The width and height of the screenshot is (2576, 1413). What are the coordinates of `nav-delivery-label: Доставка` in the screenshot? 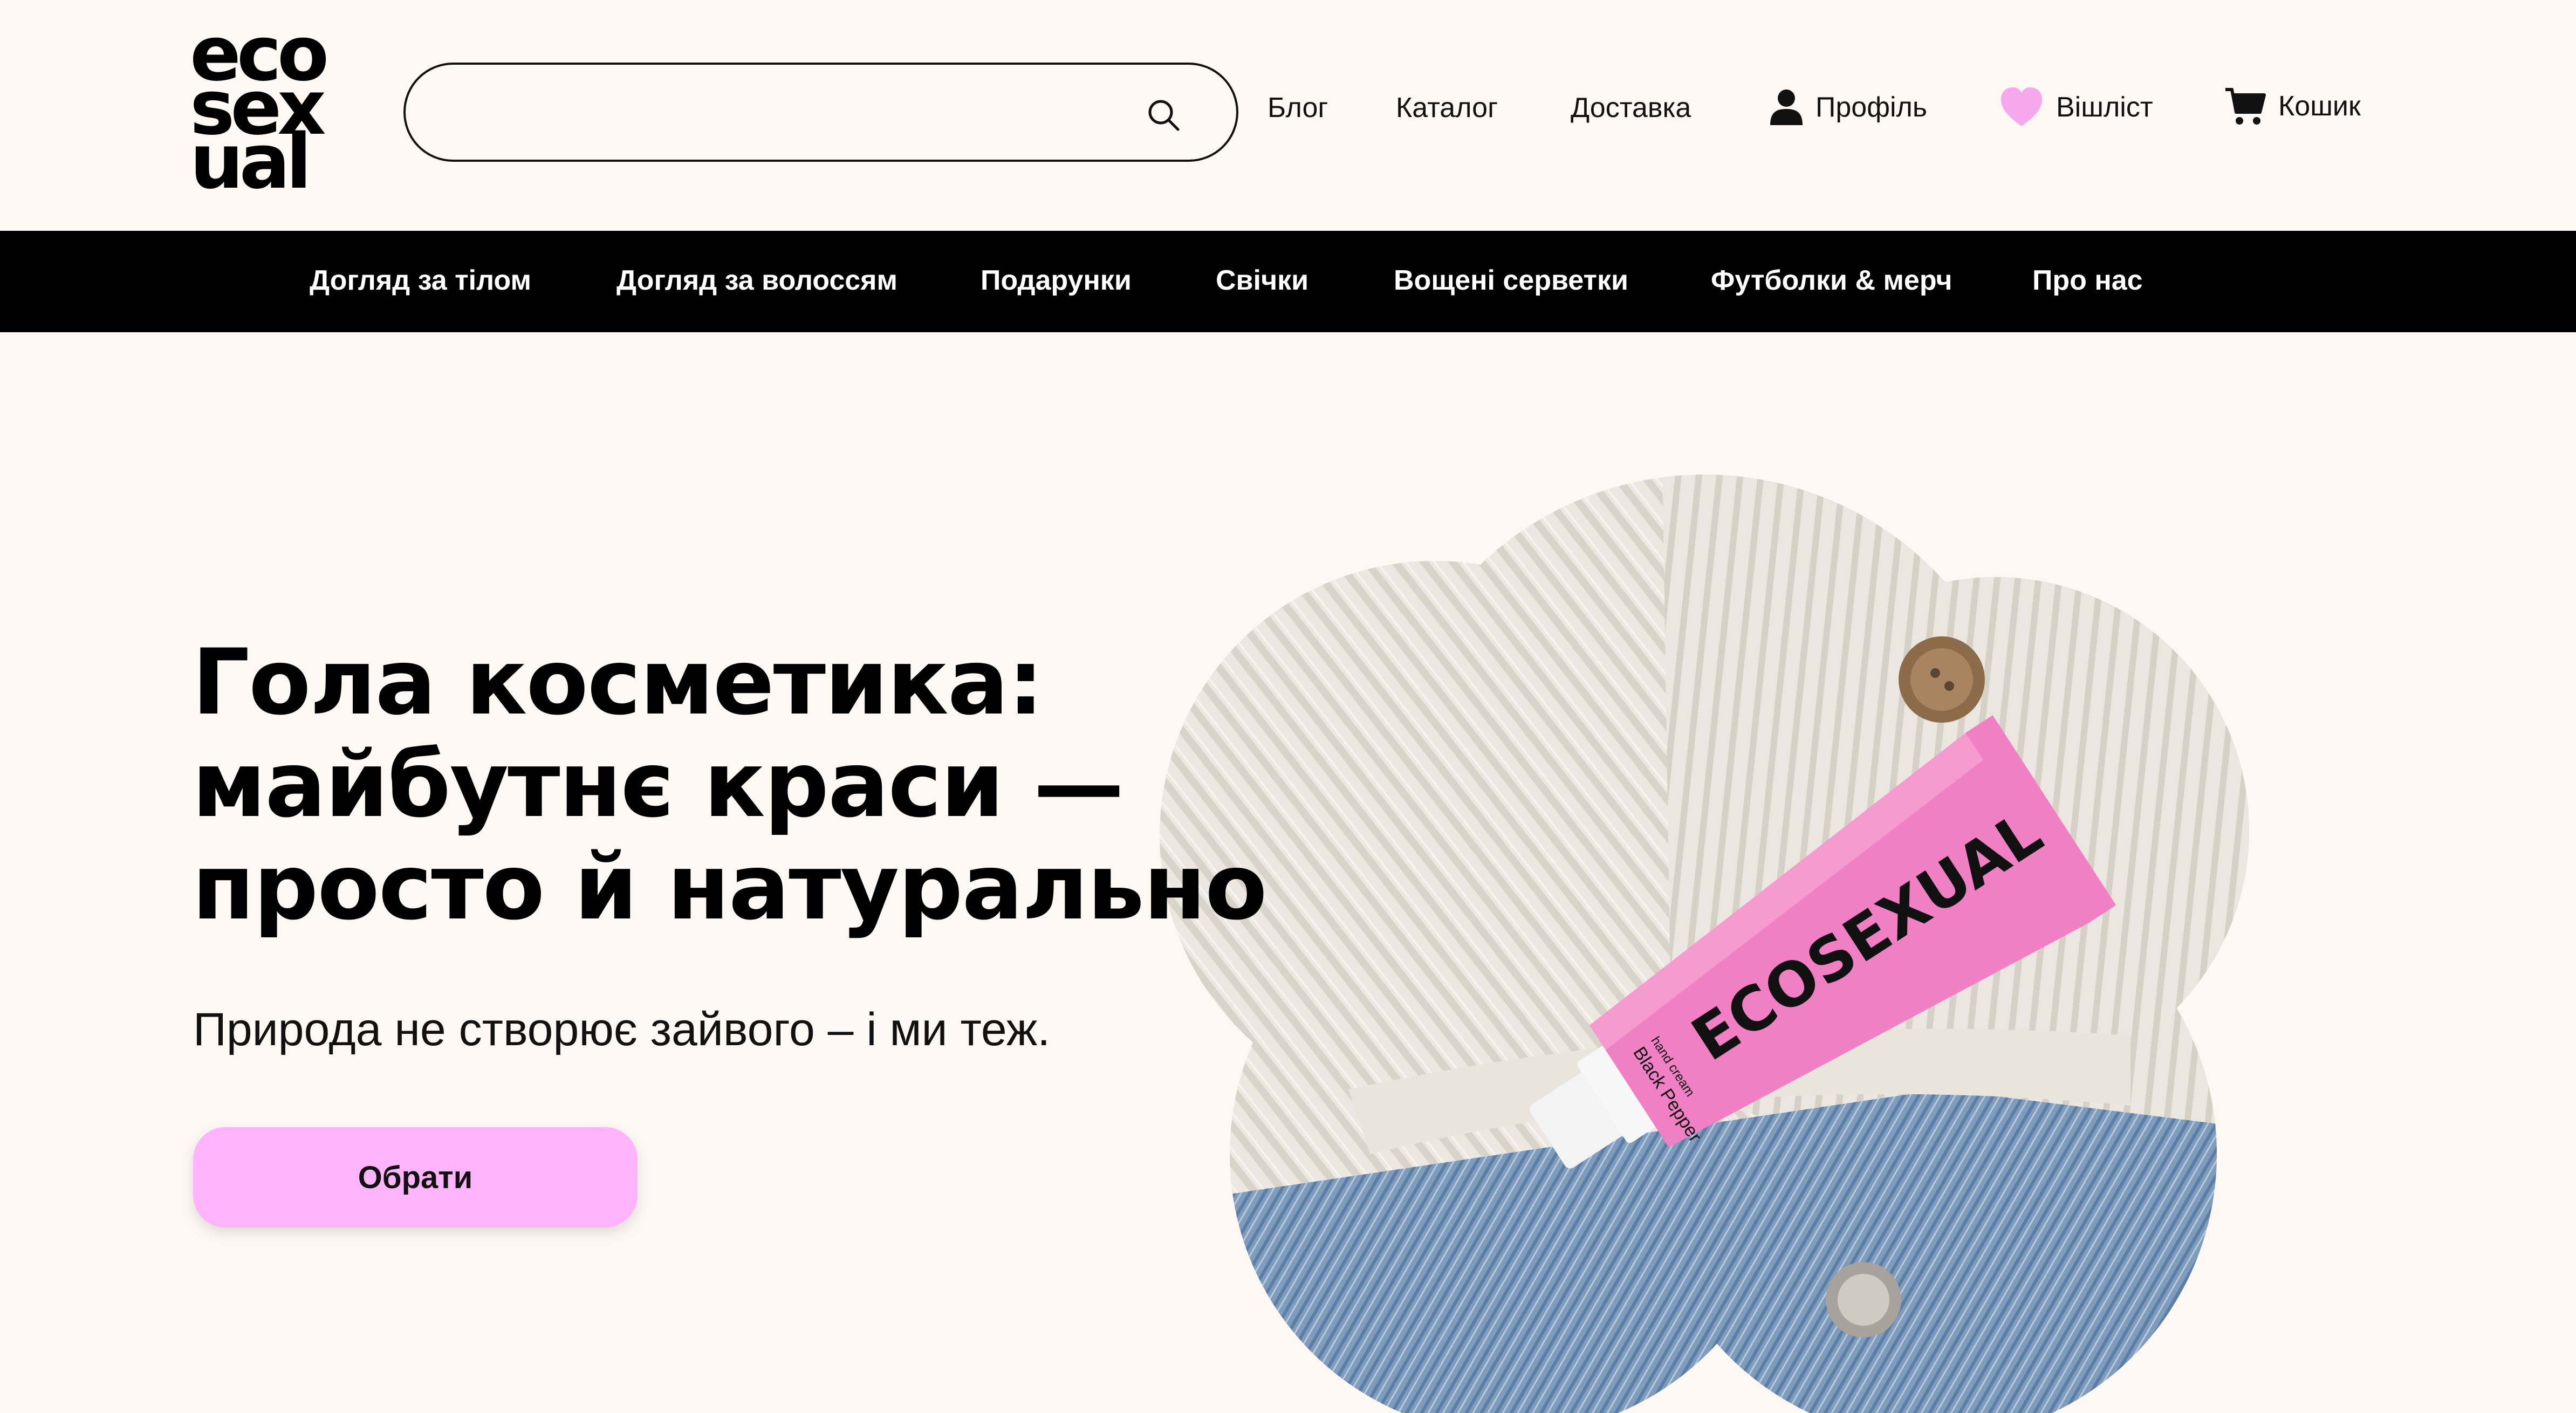 It's located at (1631, 108).